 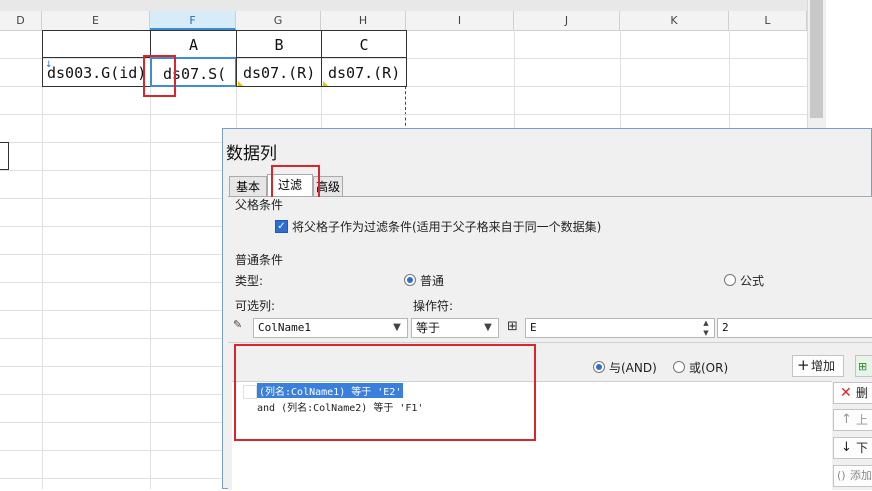 I want to click on section-title: 父格条件, so click(x=259, y=205).